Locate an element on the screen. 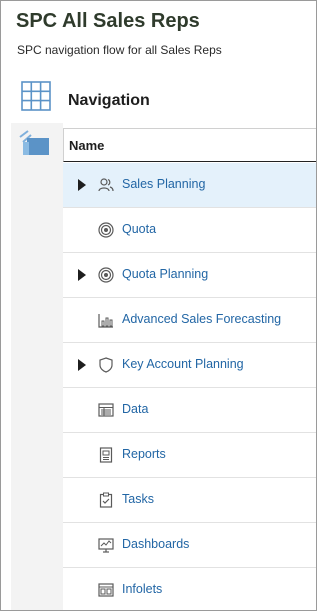 Image resolution: width=320 pixels, height=611 pixels. nav-row-label: Quota Planning is located at coordinates (165, 274).